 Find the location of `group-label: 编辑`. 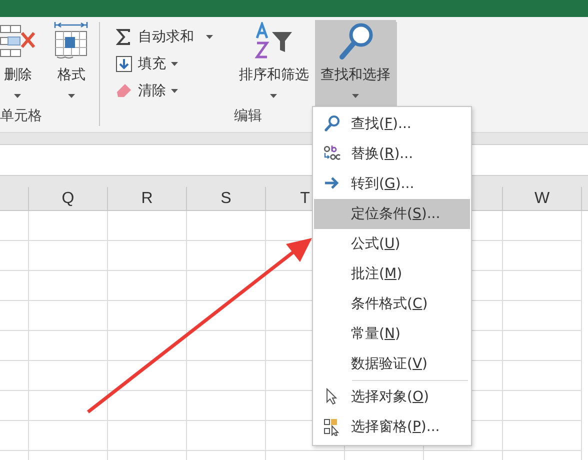

group-label: 编辑 is located at coordinates (248, 116).